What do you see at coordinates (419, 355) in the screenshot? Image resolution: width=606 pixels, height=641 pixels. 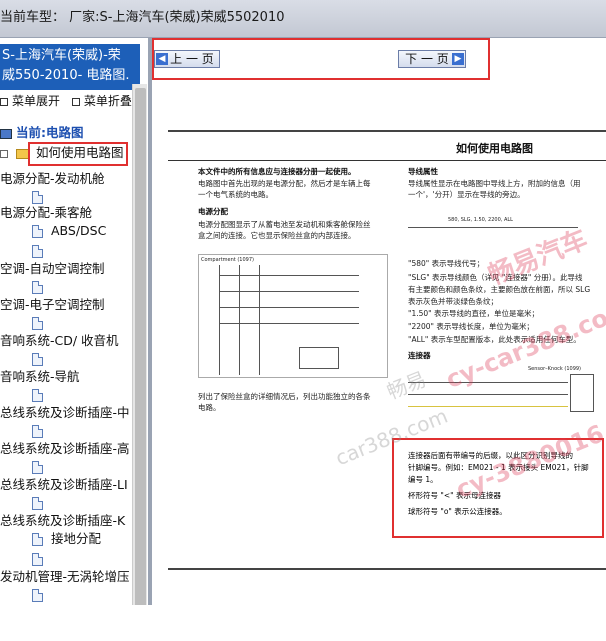 I see `section-heading: 连接器` at bounding box center [419, 355].